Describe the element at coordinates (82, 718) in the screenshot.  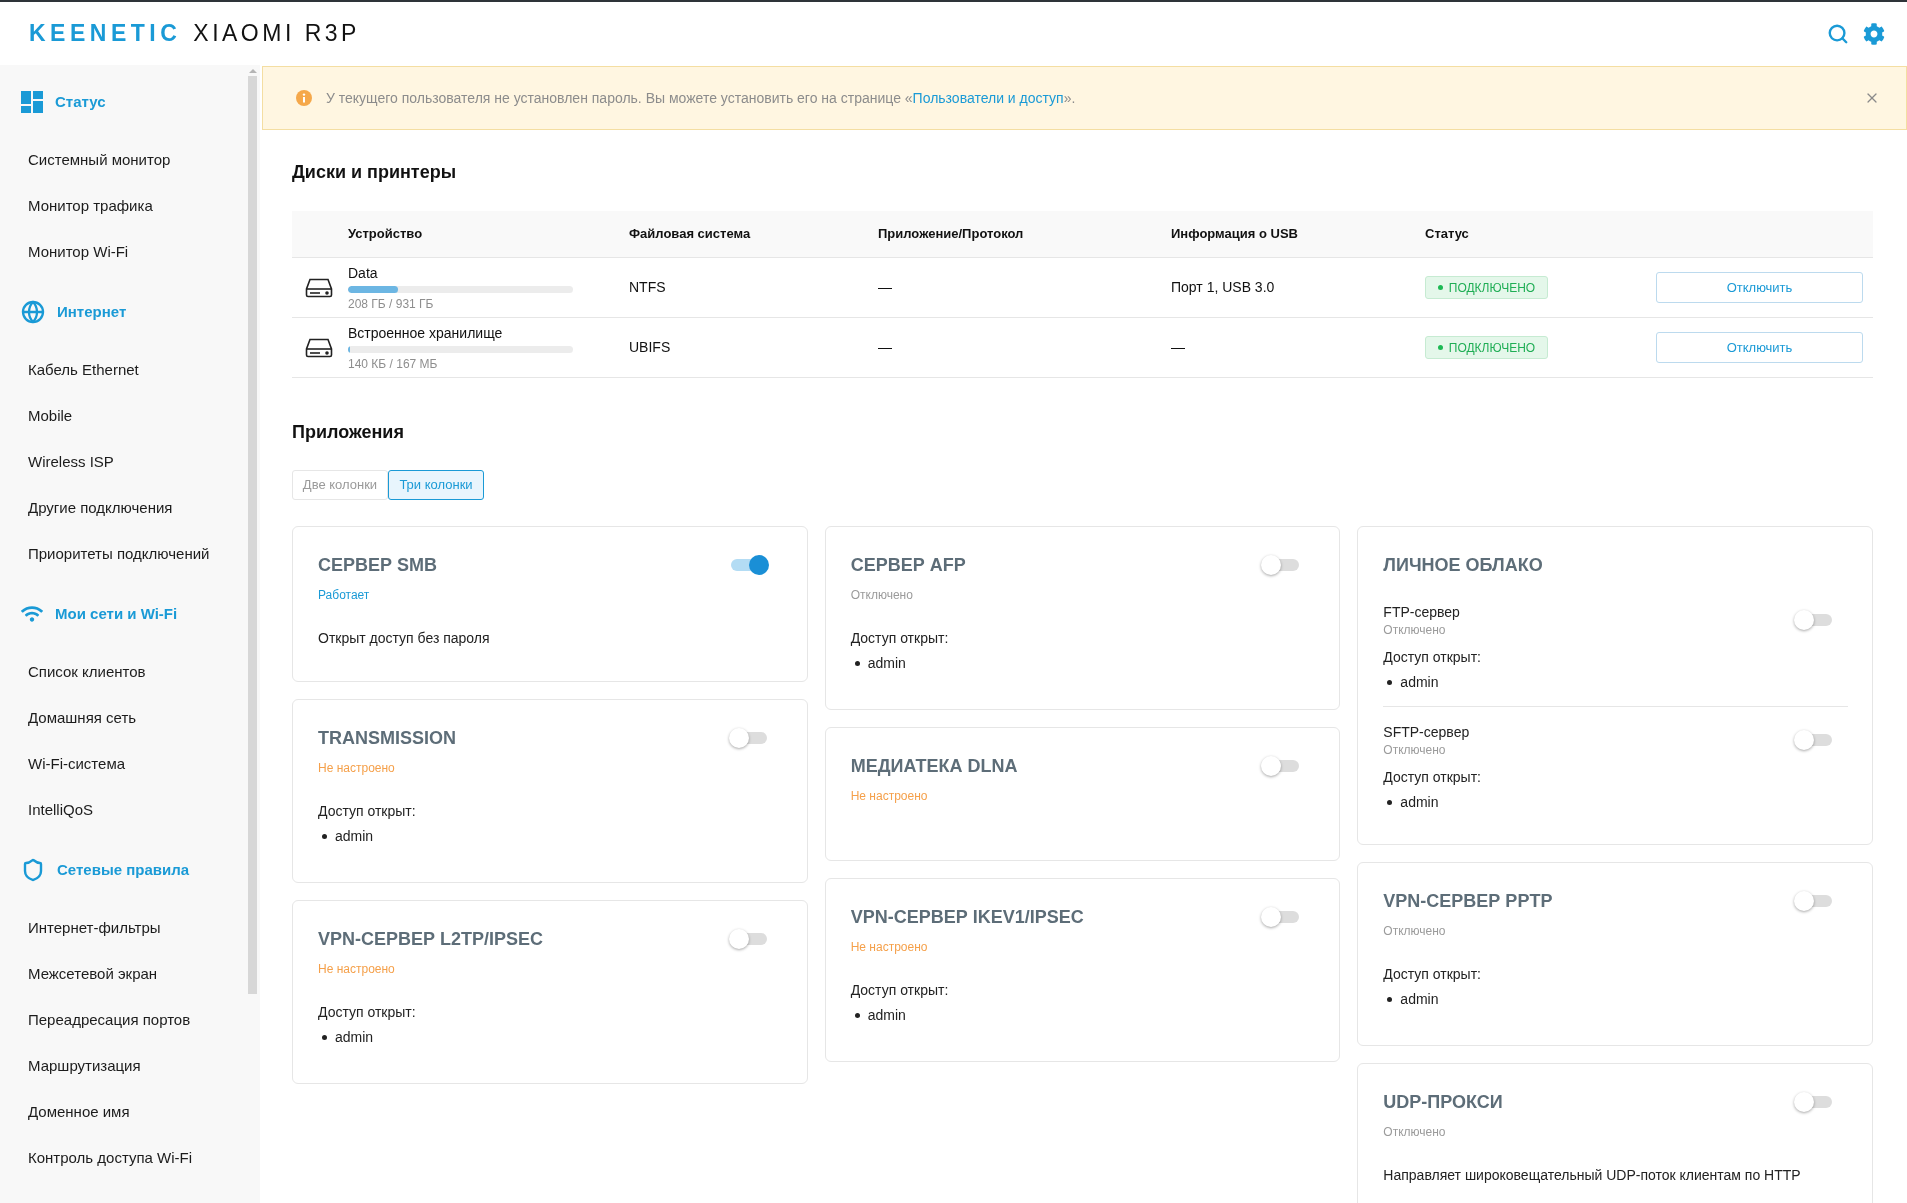
I see `sidebar-item: Домашняя сеть` at that location.